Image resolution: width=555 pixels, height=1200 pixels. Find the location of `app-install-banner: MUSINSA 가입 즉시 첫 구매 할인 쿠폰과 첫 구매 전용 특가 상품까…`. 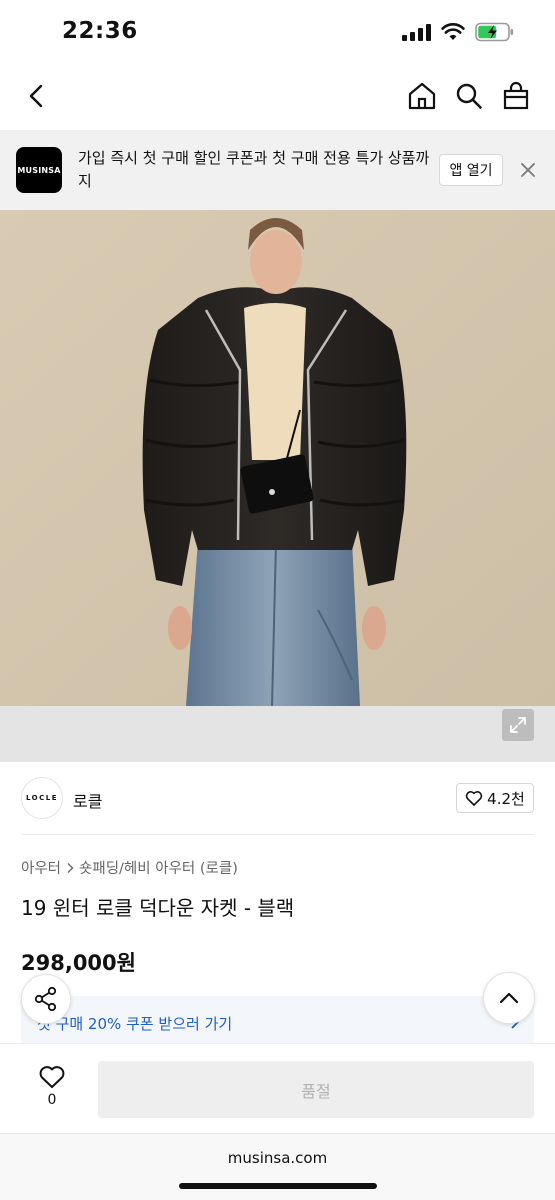

app-install-banner: MUSINSA 가입 즉시 첫 구매 할인 쿠폰과 첫 구매 전용 특가 상품까… is located at coordinates (277, 170).